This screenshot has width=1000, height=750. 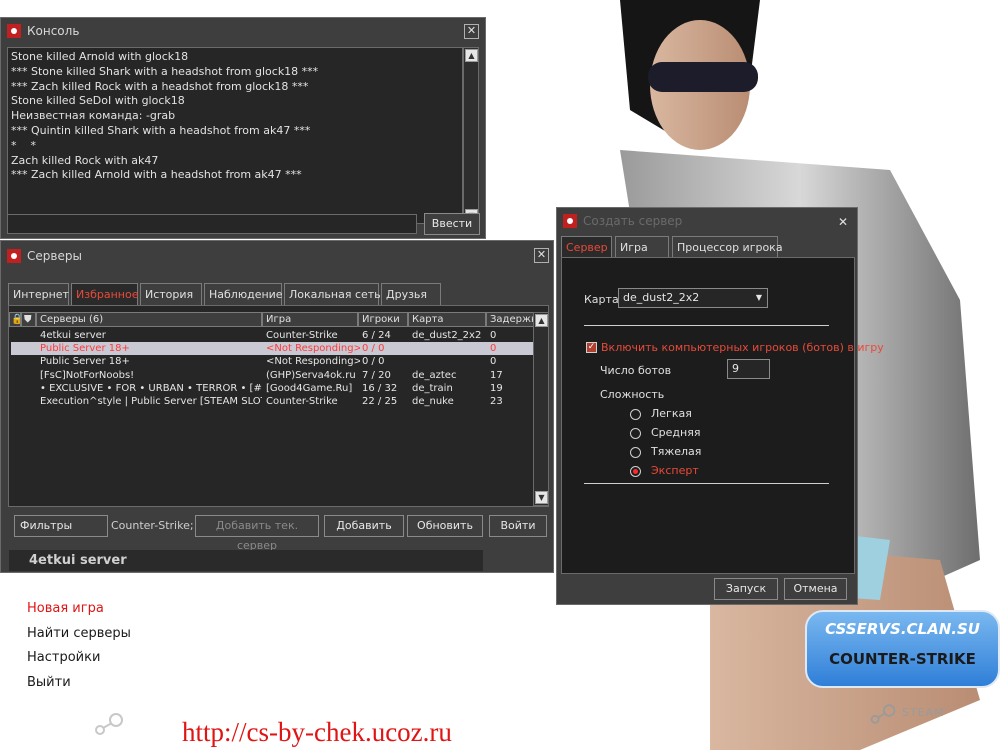 I want to click on map-dropdown: de_dust2_2x2 ▼, so click(x=693, y=298).